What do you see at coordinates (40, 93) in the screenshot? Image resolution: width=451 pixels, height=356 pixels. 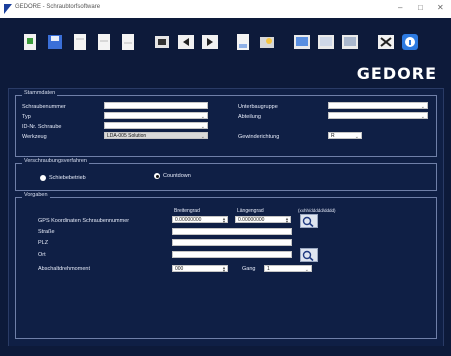 I see `stammdaten-title: Stammdaten` at bounding box center [40, 93].